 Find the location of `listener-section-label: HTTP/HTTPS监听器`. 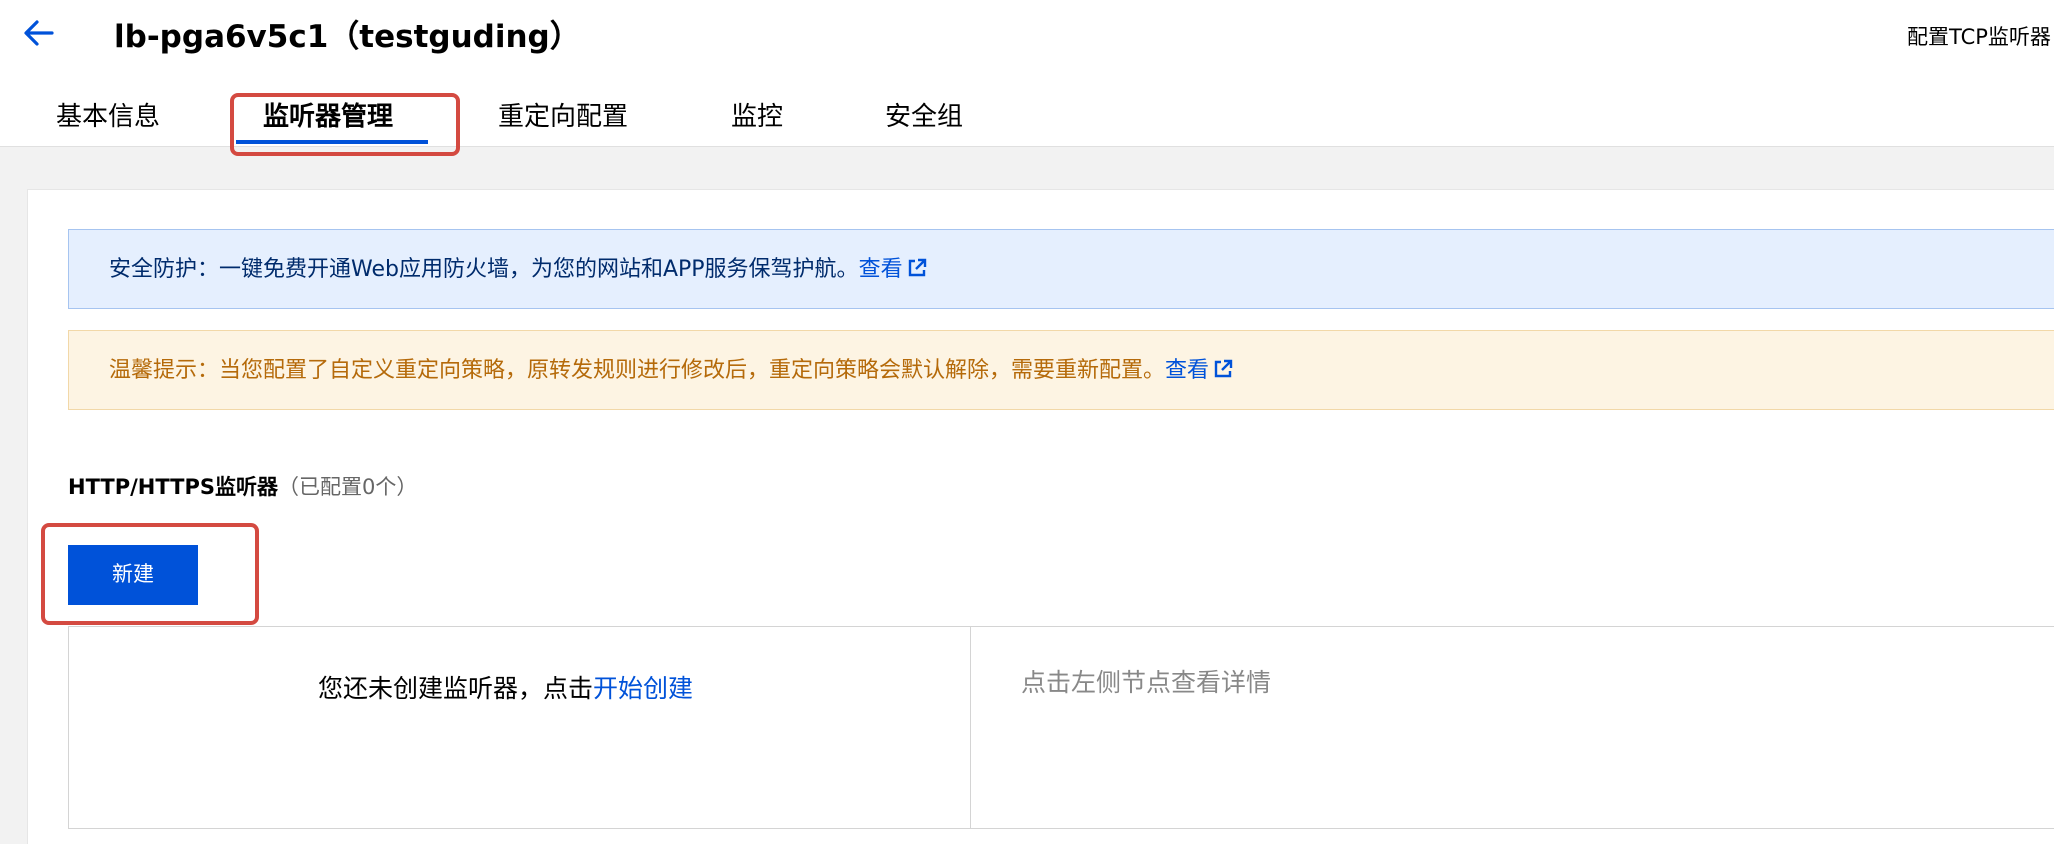

listener-section-label: HTTP/HTTPS监听器 is located at coordinates (173, 487).